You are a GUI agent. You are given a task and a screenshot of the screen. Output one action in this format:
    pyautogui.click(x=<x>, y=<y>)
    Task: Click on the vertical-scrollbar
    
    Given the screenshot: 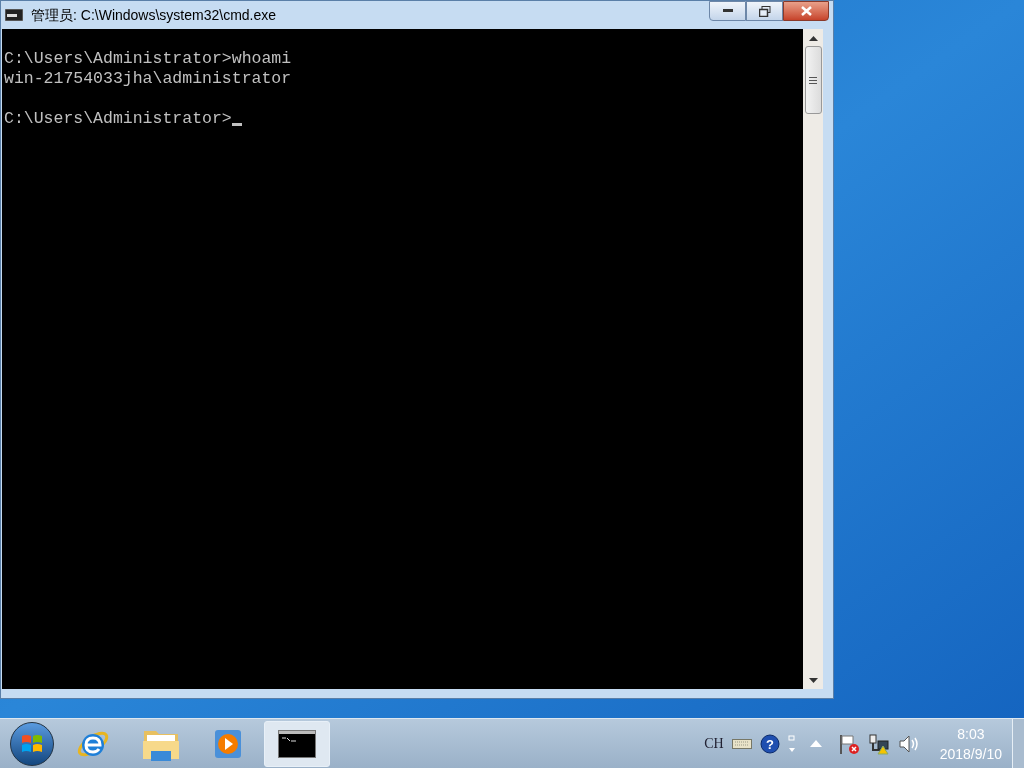 What is the action you would take?
    pyautogui.click(x=813, y=359)
    